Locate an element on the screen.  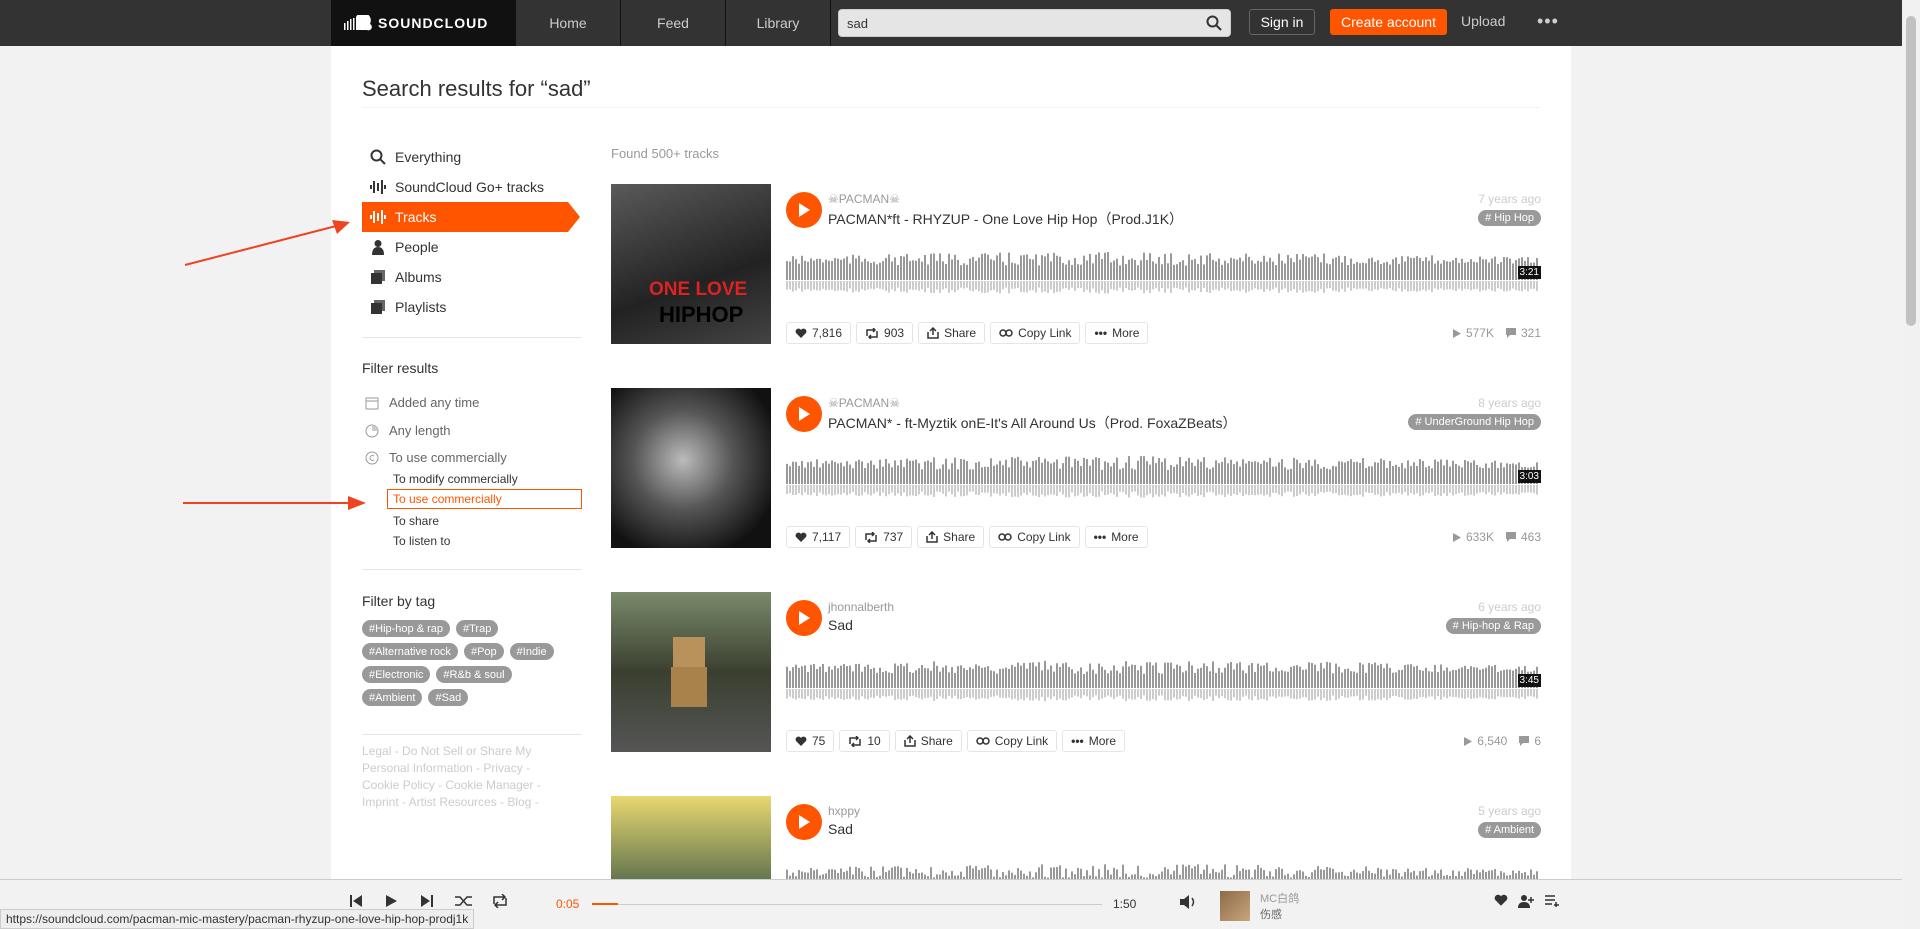
play-count-icon is located at coordinates (1456, 333).